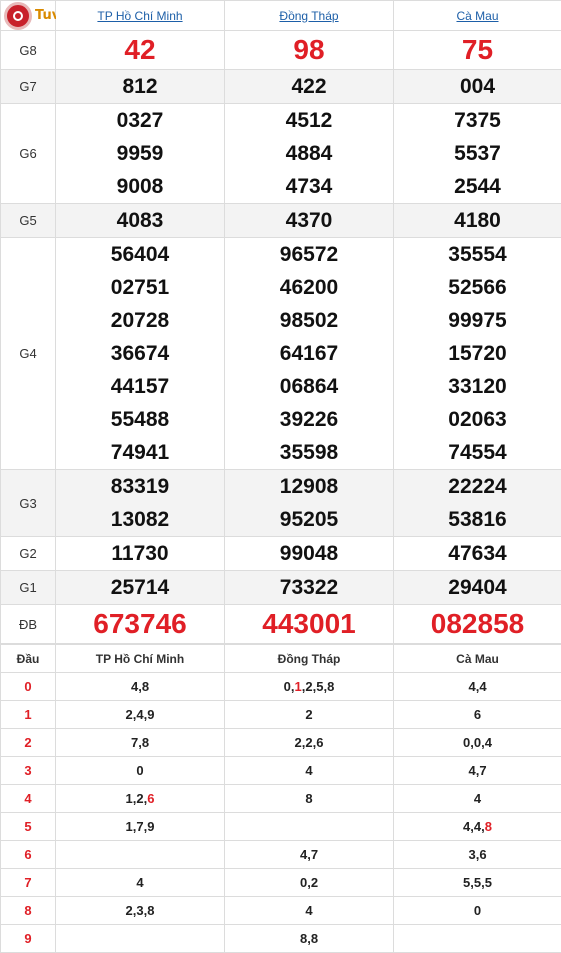 The height and width of the screenshot is (953, 561). What do you see at coordinates (309, 854) in the screenshot?
I see `loto-cell: 4,7` at bounding box center [309, 854].